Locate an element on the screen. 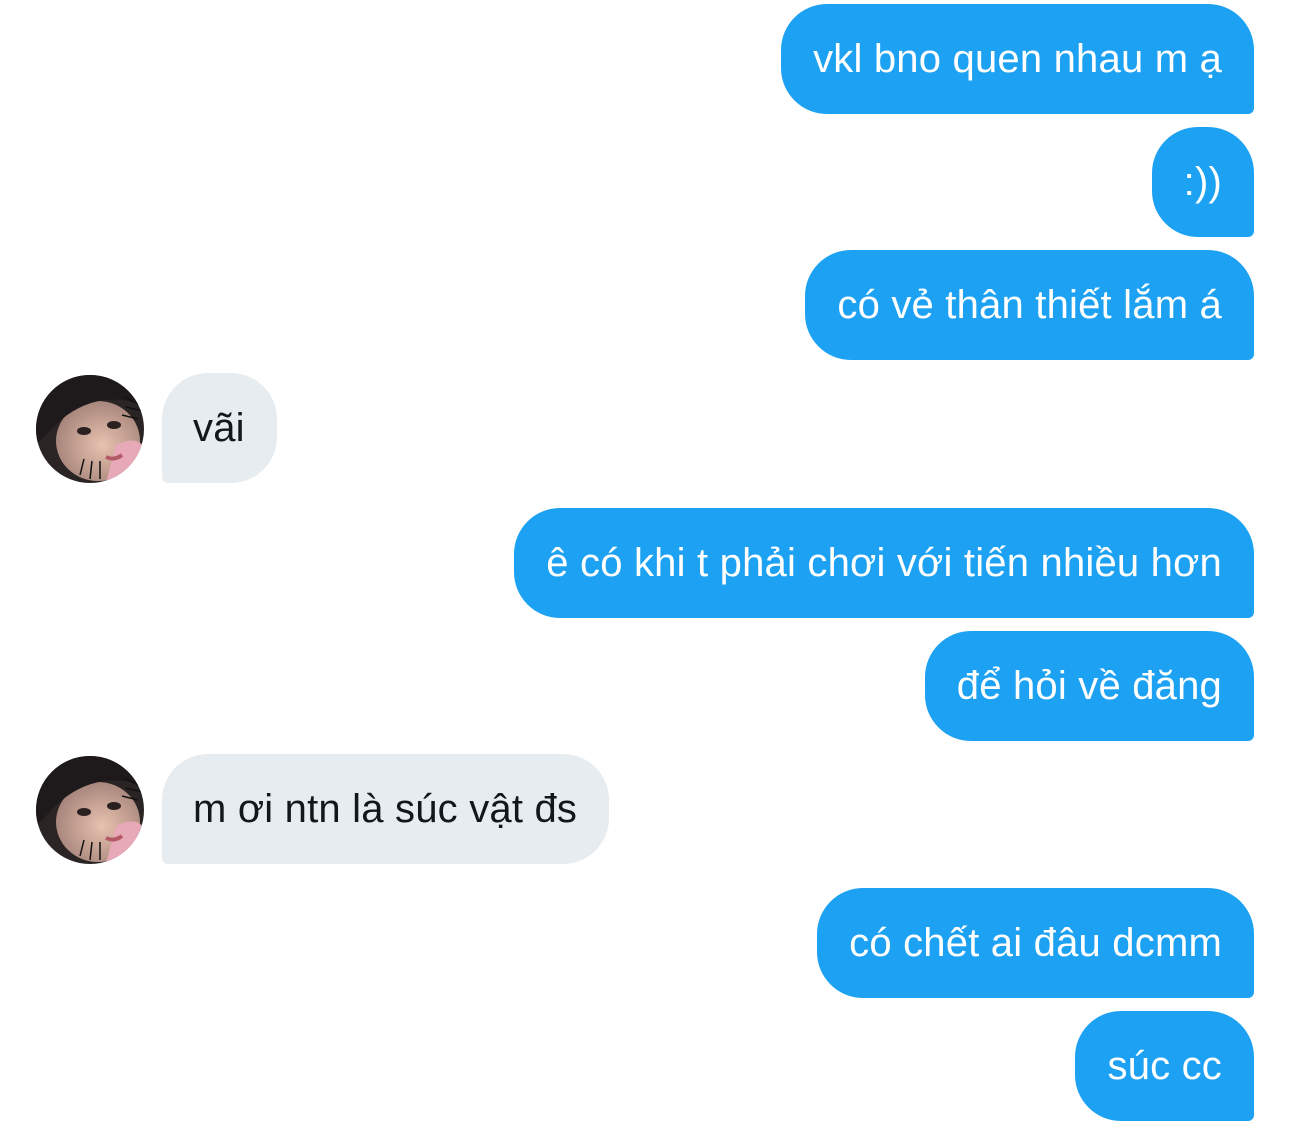 This screenshot has width=1290, height=1125. message-bubble-outgoing: có chết ai đâu dcmm is located at coordinates (1035, 943).